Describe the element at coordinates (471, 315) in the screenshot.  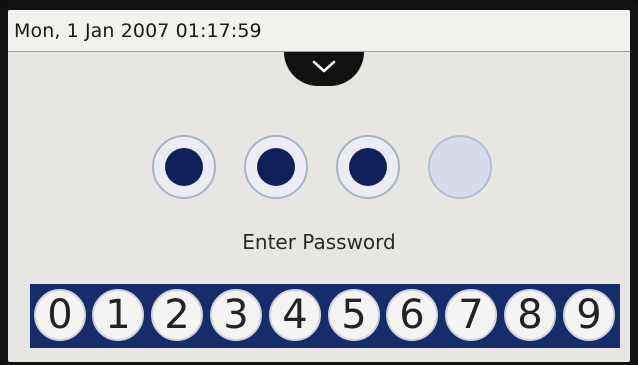
I see `key-7: 7` at that location.